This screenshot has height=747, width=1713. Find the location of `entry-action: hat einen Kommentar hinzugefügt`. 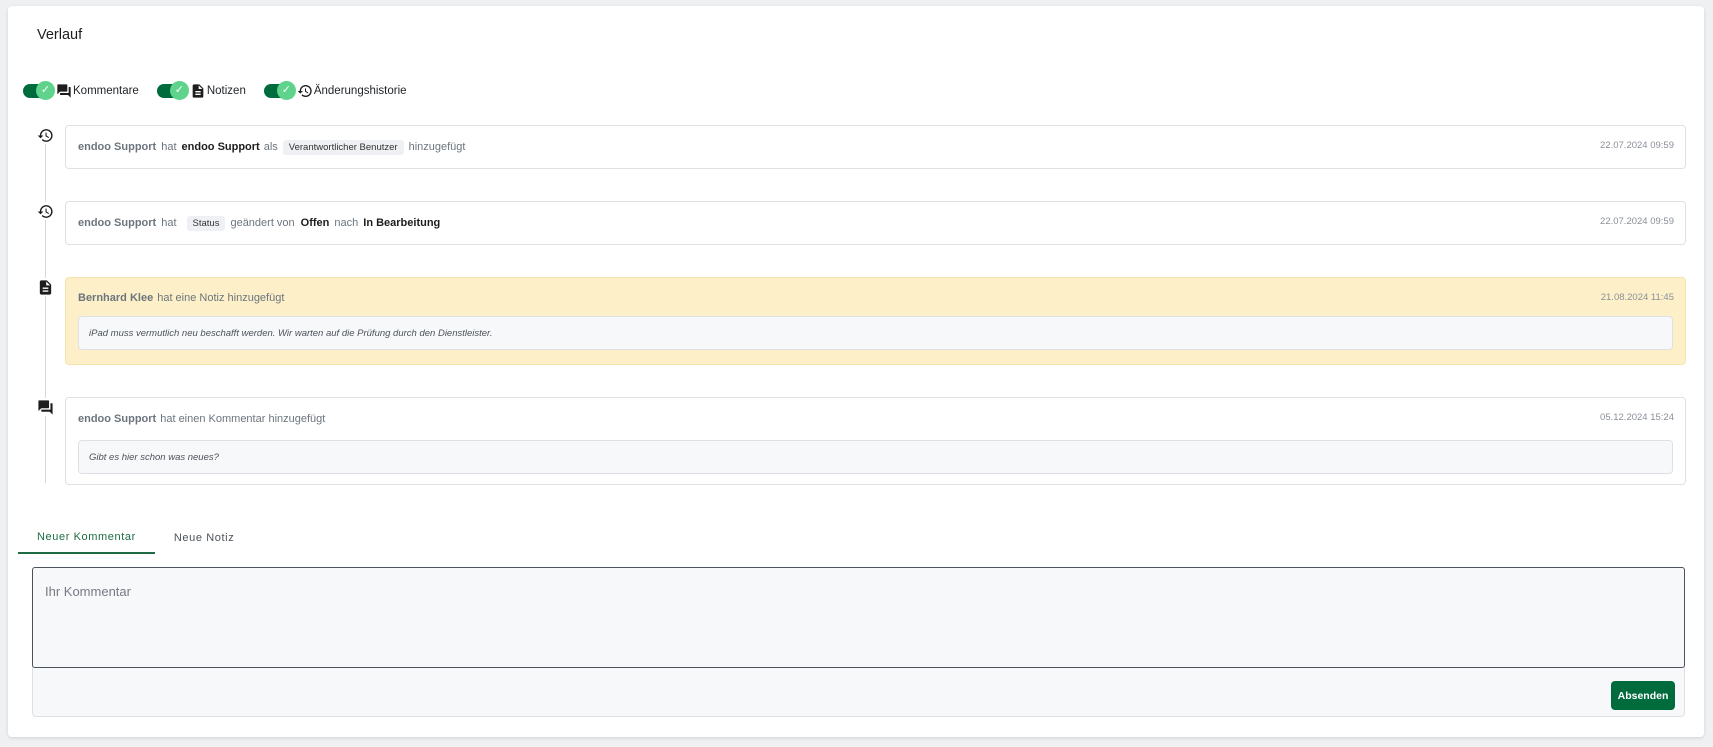

entry-action: hat einen Kommentar hinzugefügt is located at coordinates (243, 419).